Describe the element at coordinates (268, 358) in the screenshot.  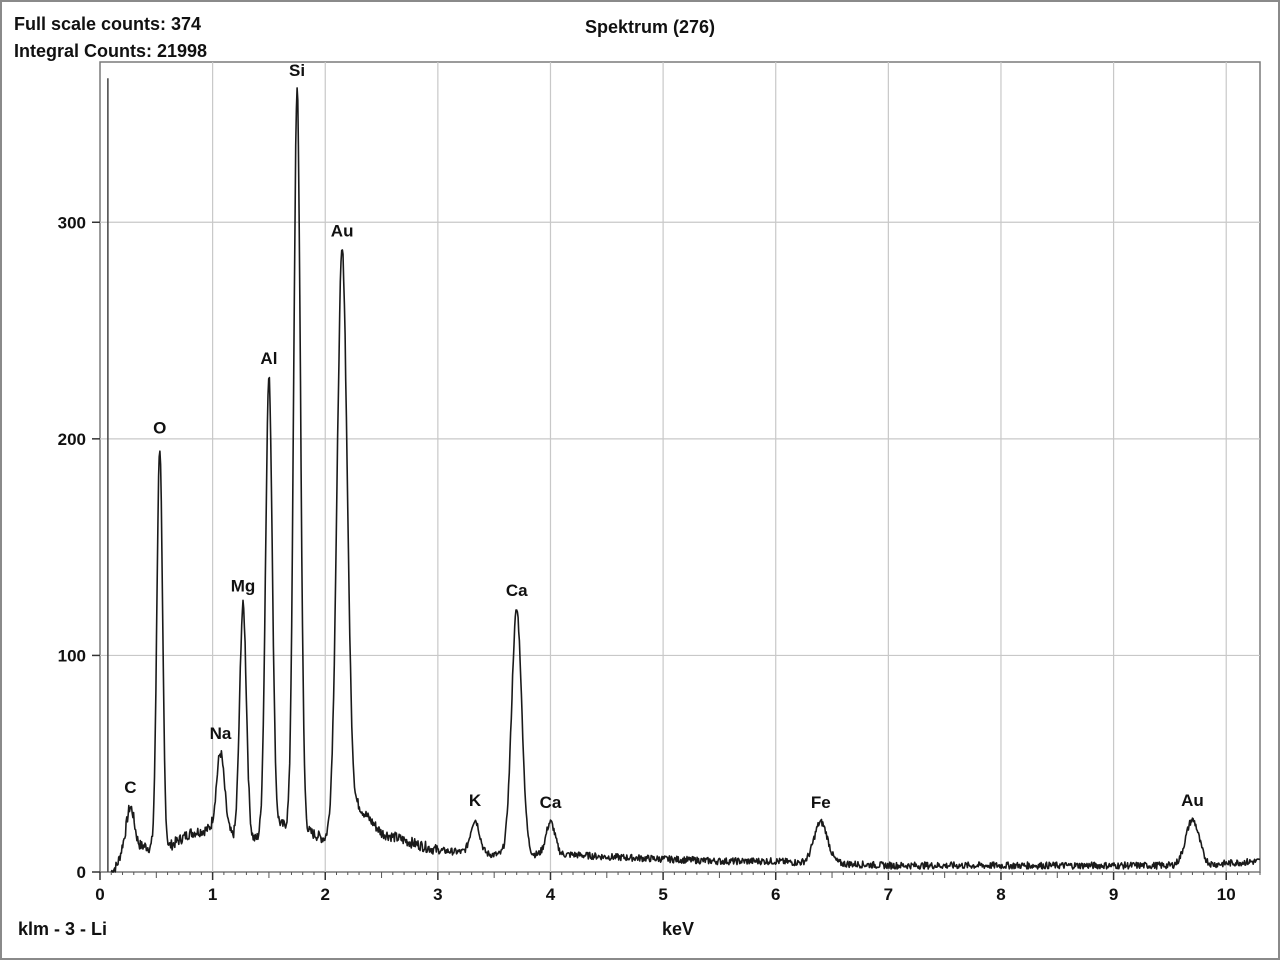
I see `peak-label: Al` at that location.